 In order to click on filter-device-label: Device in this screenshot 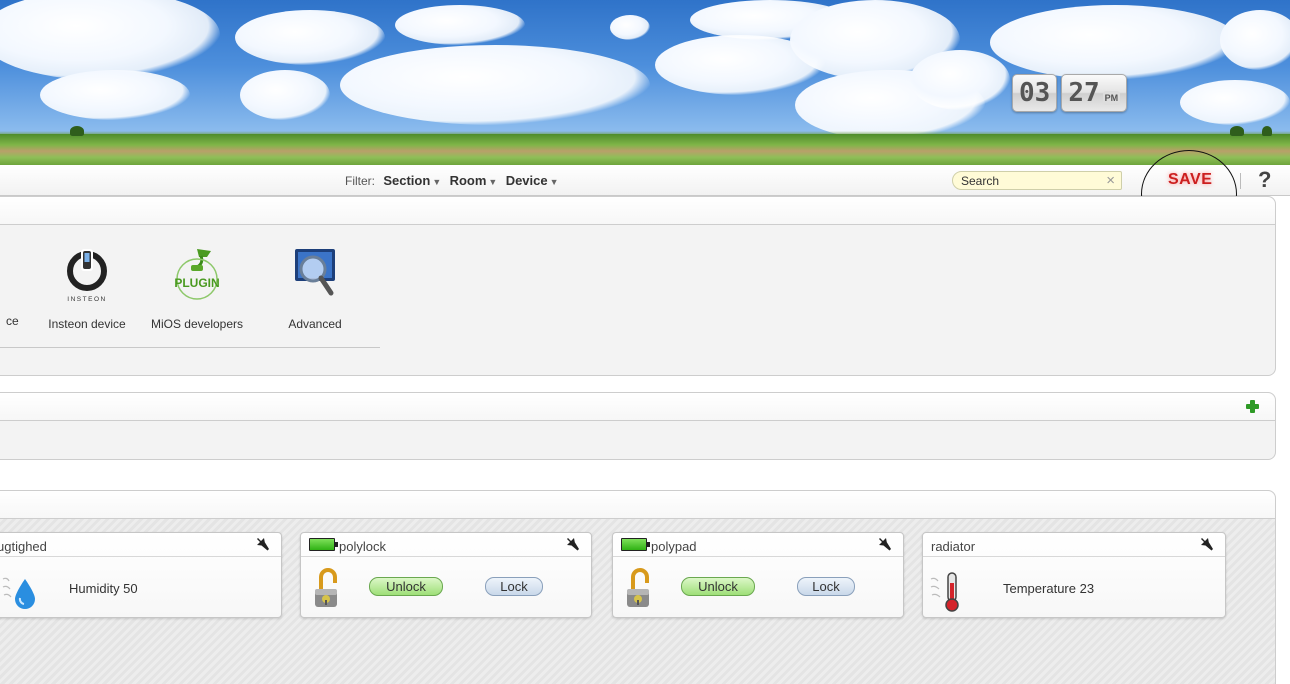, I will do `click(526, 180)`.